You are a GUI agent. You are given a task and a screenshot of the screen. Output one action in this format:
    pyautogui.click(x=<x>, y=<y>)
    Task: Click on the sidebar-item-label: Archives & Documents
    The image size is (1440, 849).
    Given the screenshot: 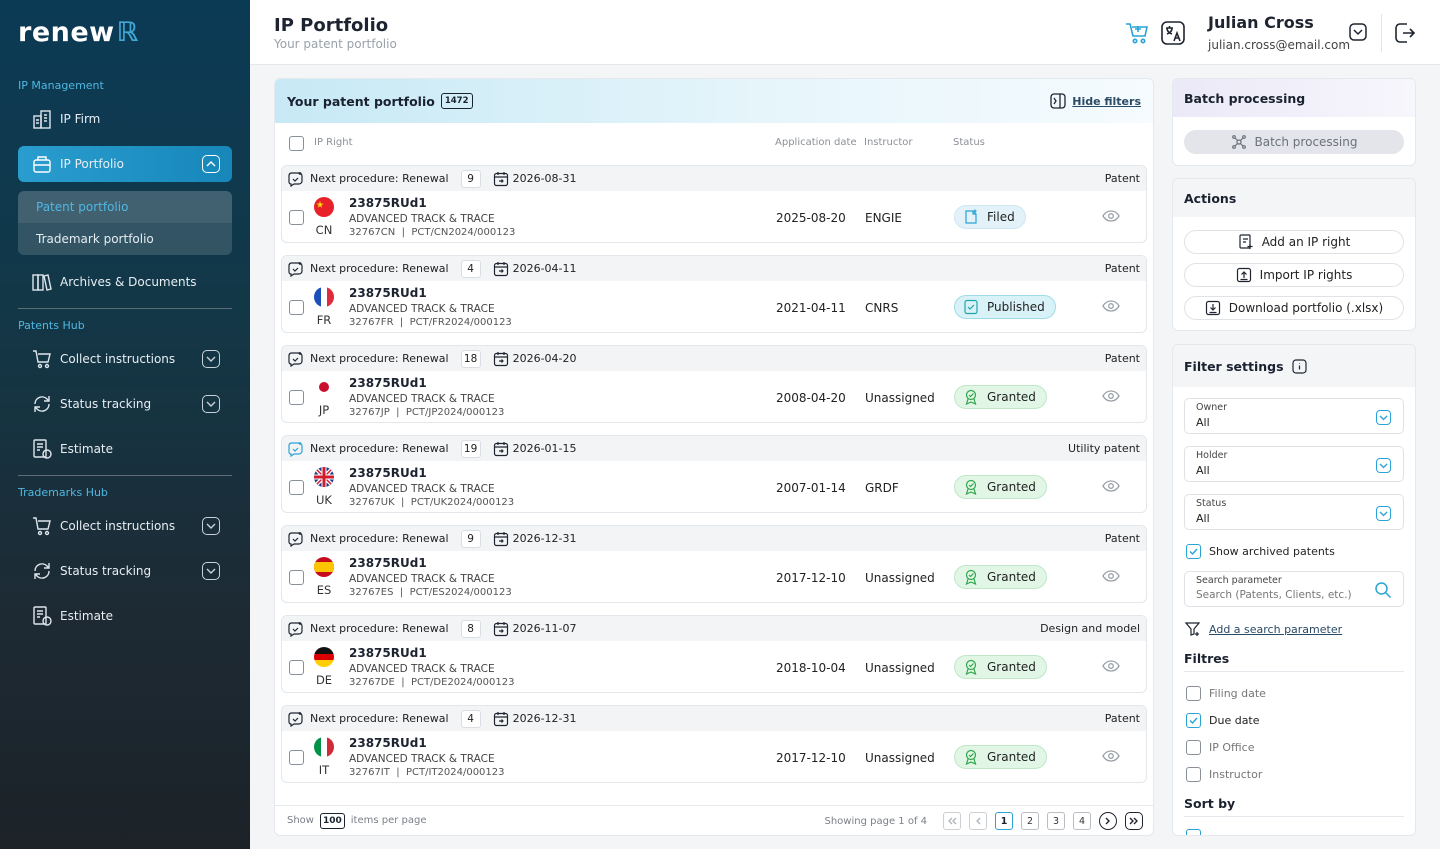 What is the action you would take?
    pyautogui.click(x=128, y=282)
    